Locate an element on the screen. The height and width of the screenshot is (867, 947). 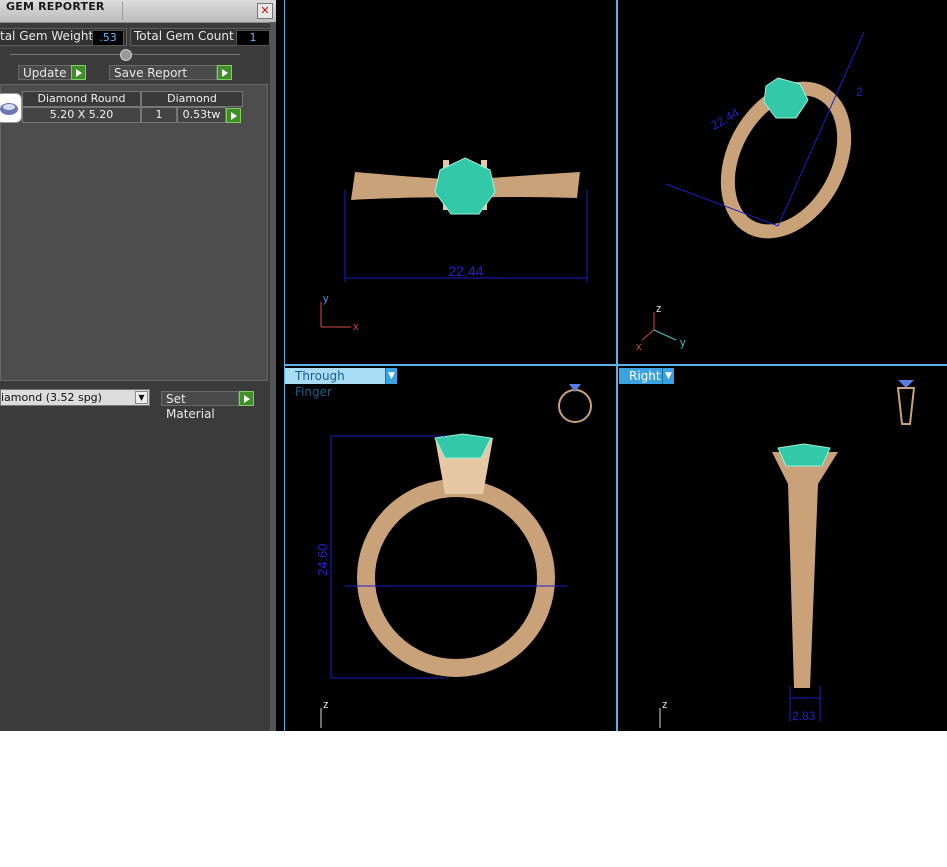
gem-size-cell: 5.20 X 5.20 is located at coordinates (81, 115).